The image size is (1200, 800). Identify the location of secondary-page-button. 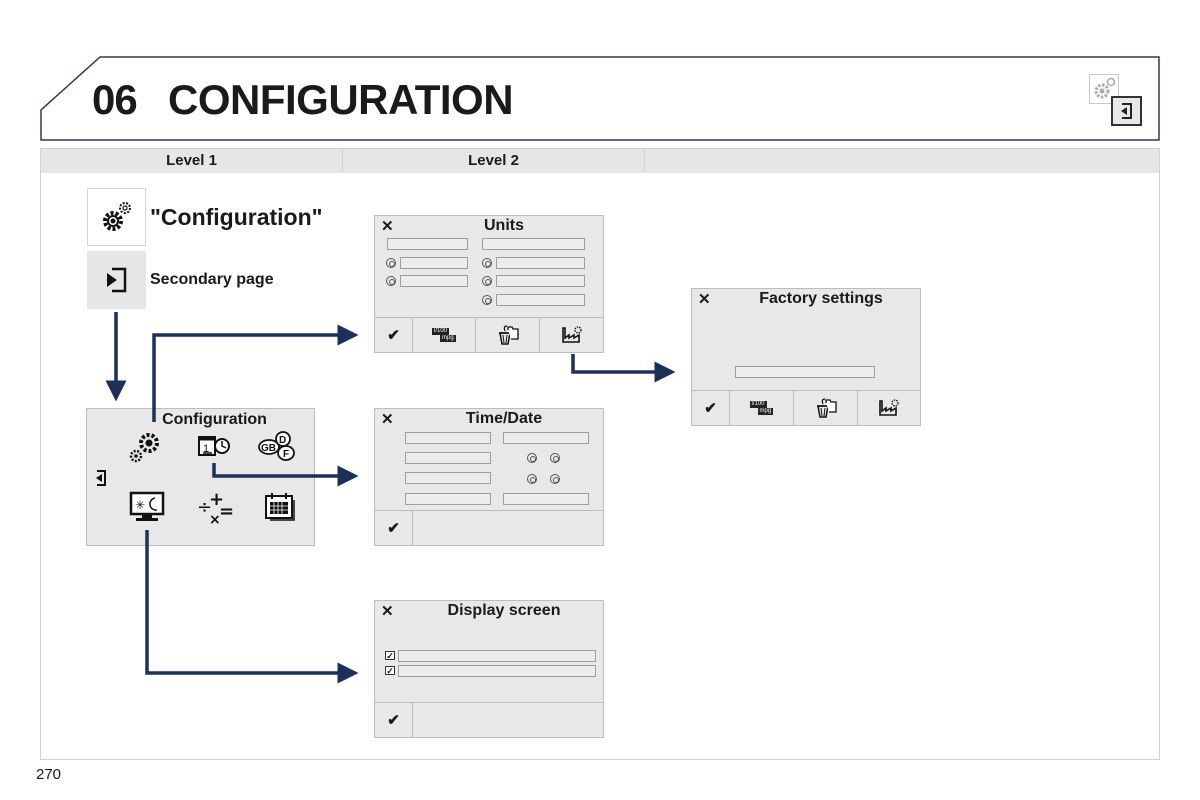
(116, 280).